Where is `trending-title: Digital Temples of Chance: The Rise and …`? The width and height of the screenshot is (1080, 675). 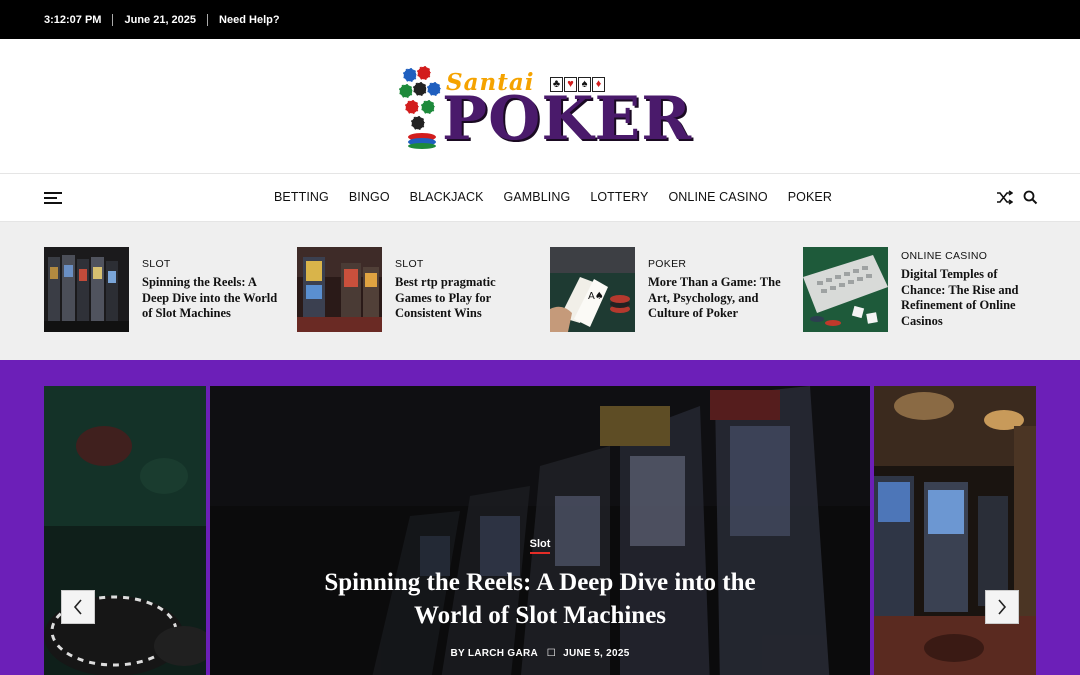
trending-title: Digital Temples of Chance: The Rise and … is located at coordinates (971, 298).